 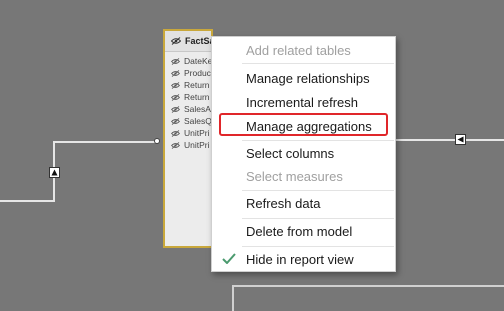 I want to click on table-field: SalesA, so click(x=188, y=109).